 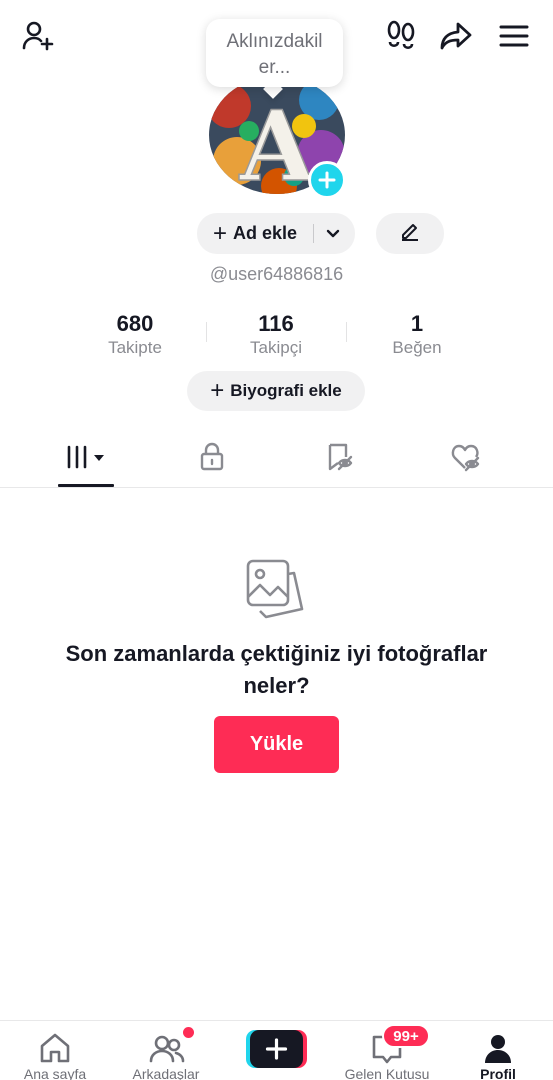 I want to click on create-button, so click(x=276, y=1049).